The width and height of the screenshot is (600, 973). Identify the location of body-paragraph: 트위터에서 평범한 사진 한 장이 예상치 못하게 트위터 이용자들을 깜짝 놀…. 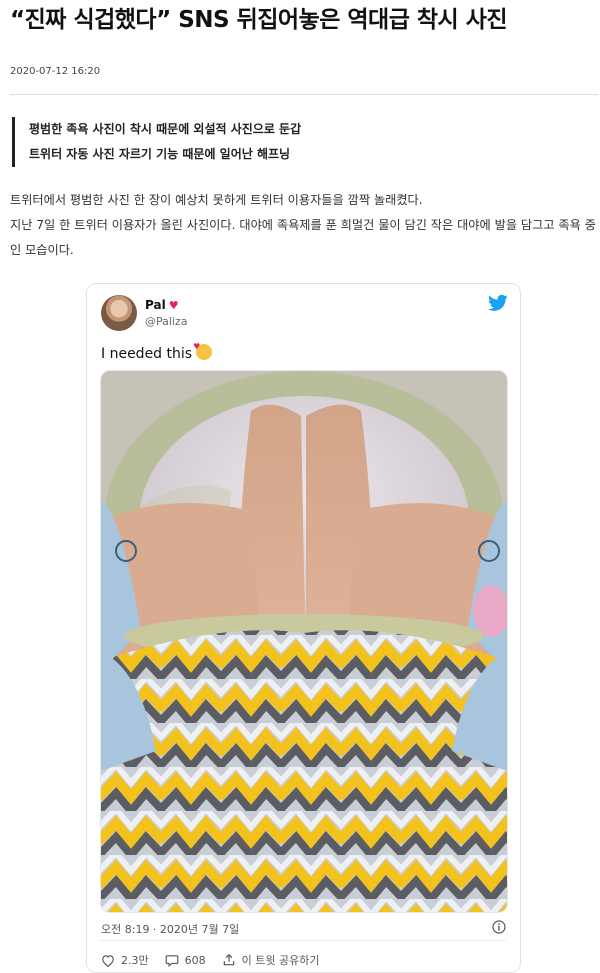
(216, 200).